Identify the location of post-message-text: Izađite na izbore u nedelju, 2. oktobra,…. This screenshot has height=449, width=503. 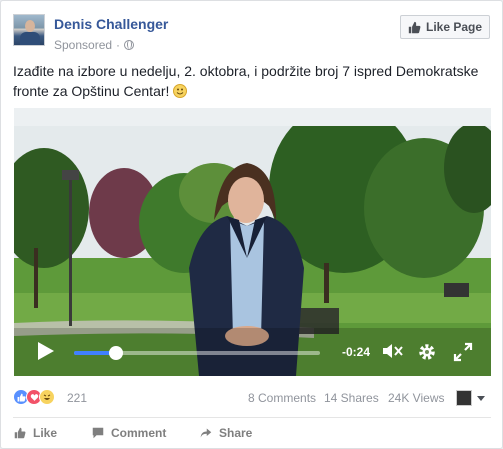
(246, 81).